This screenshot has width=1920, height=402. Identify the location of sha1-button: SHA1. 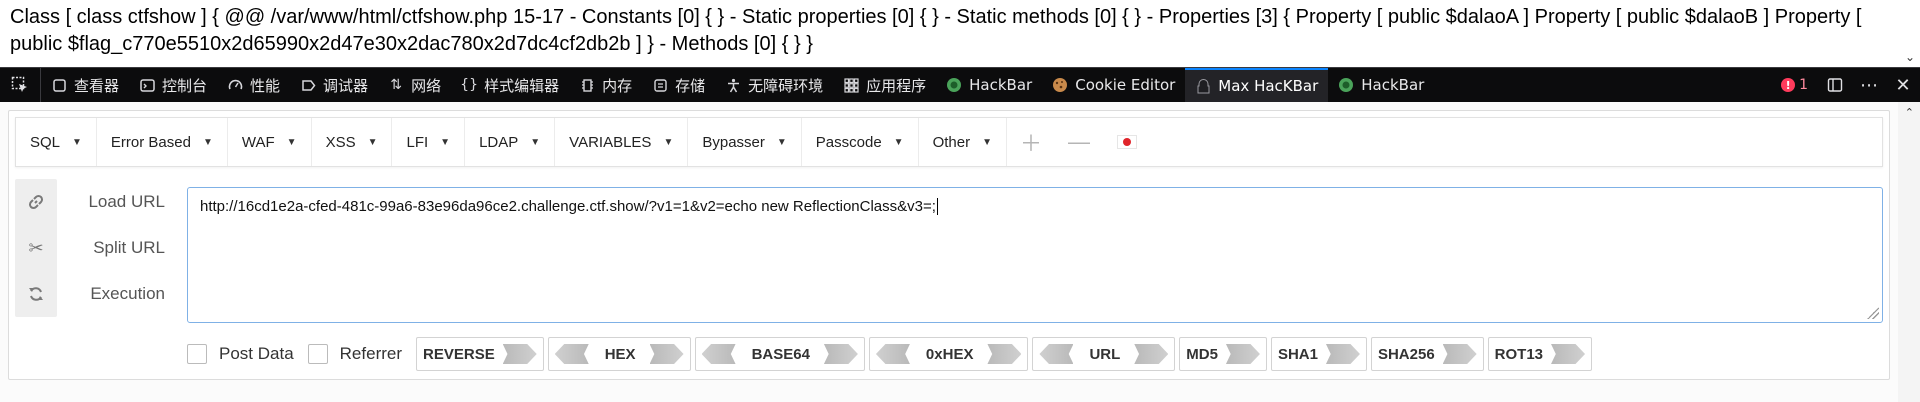
(1318, 354).